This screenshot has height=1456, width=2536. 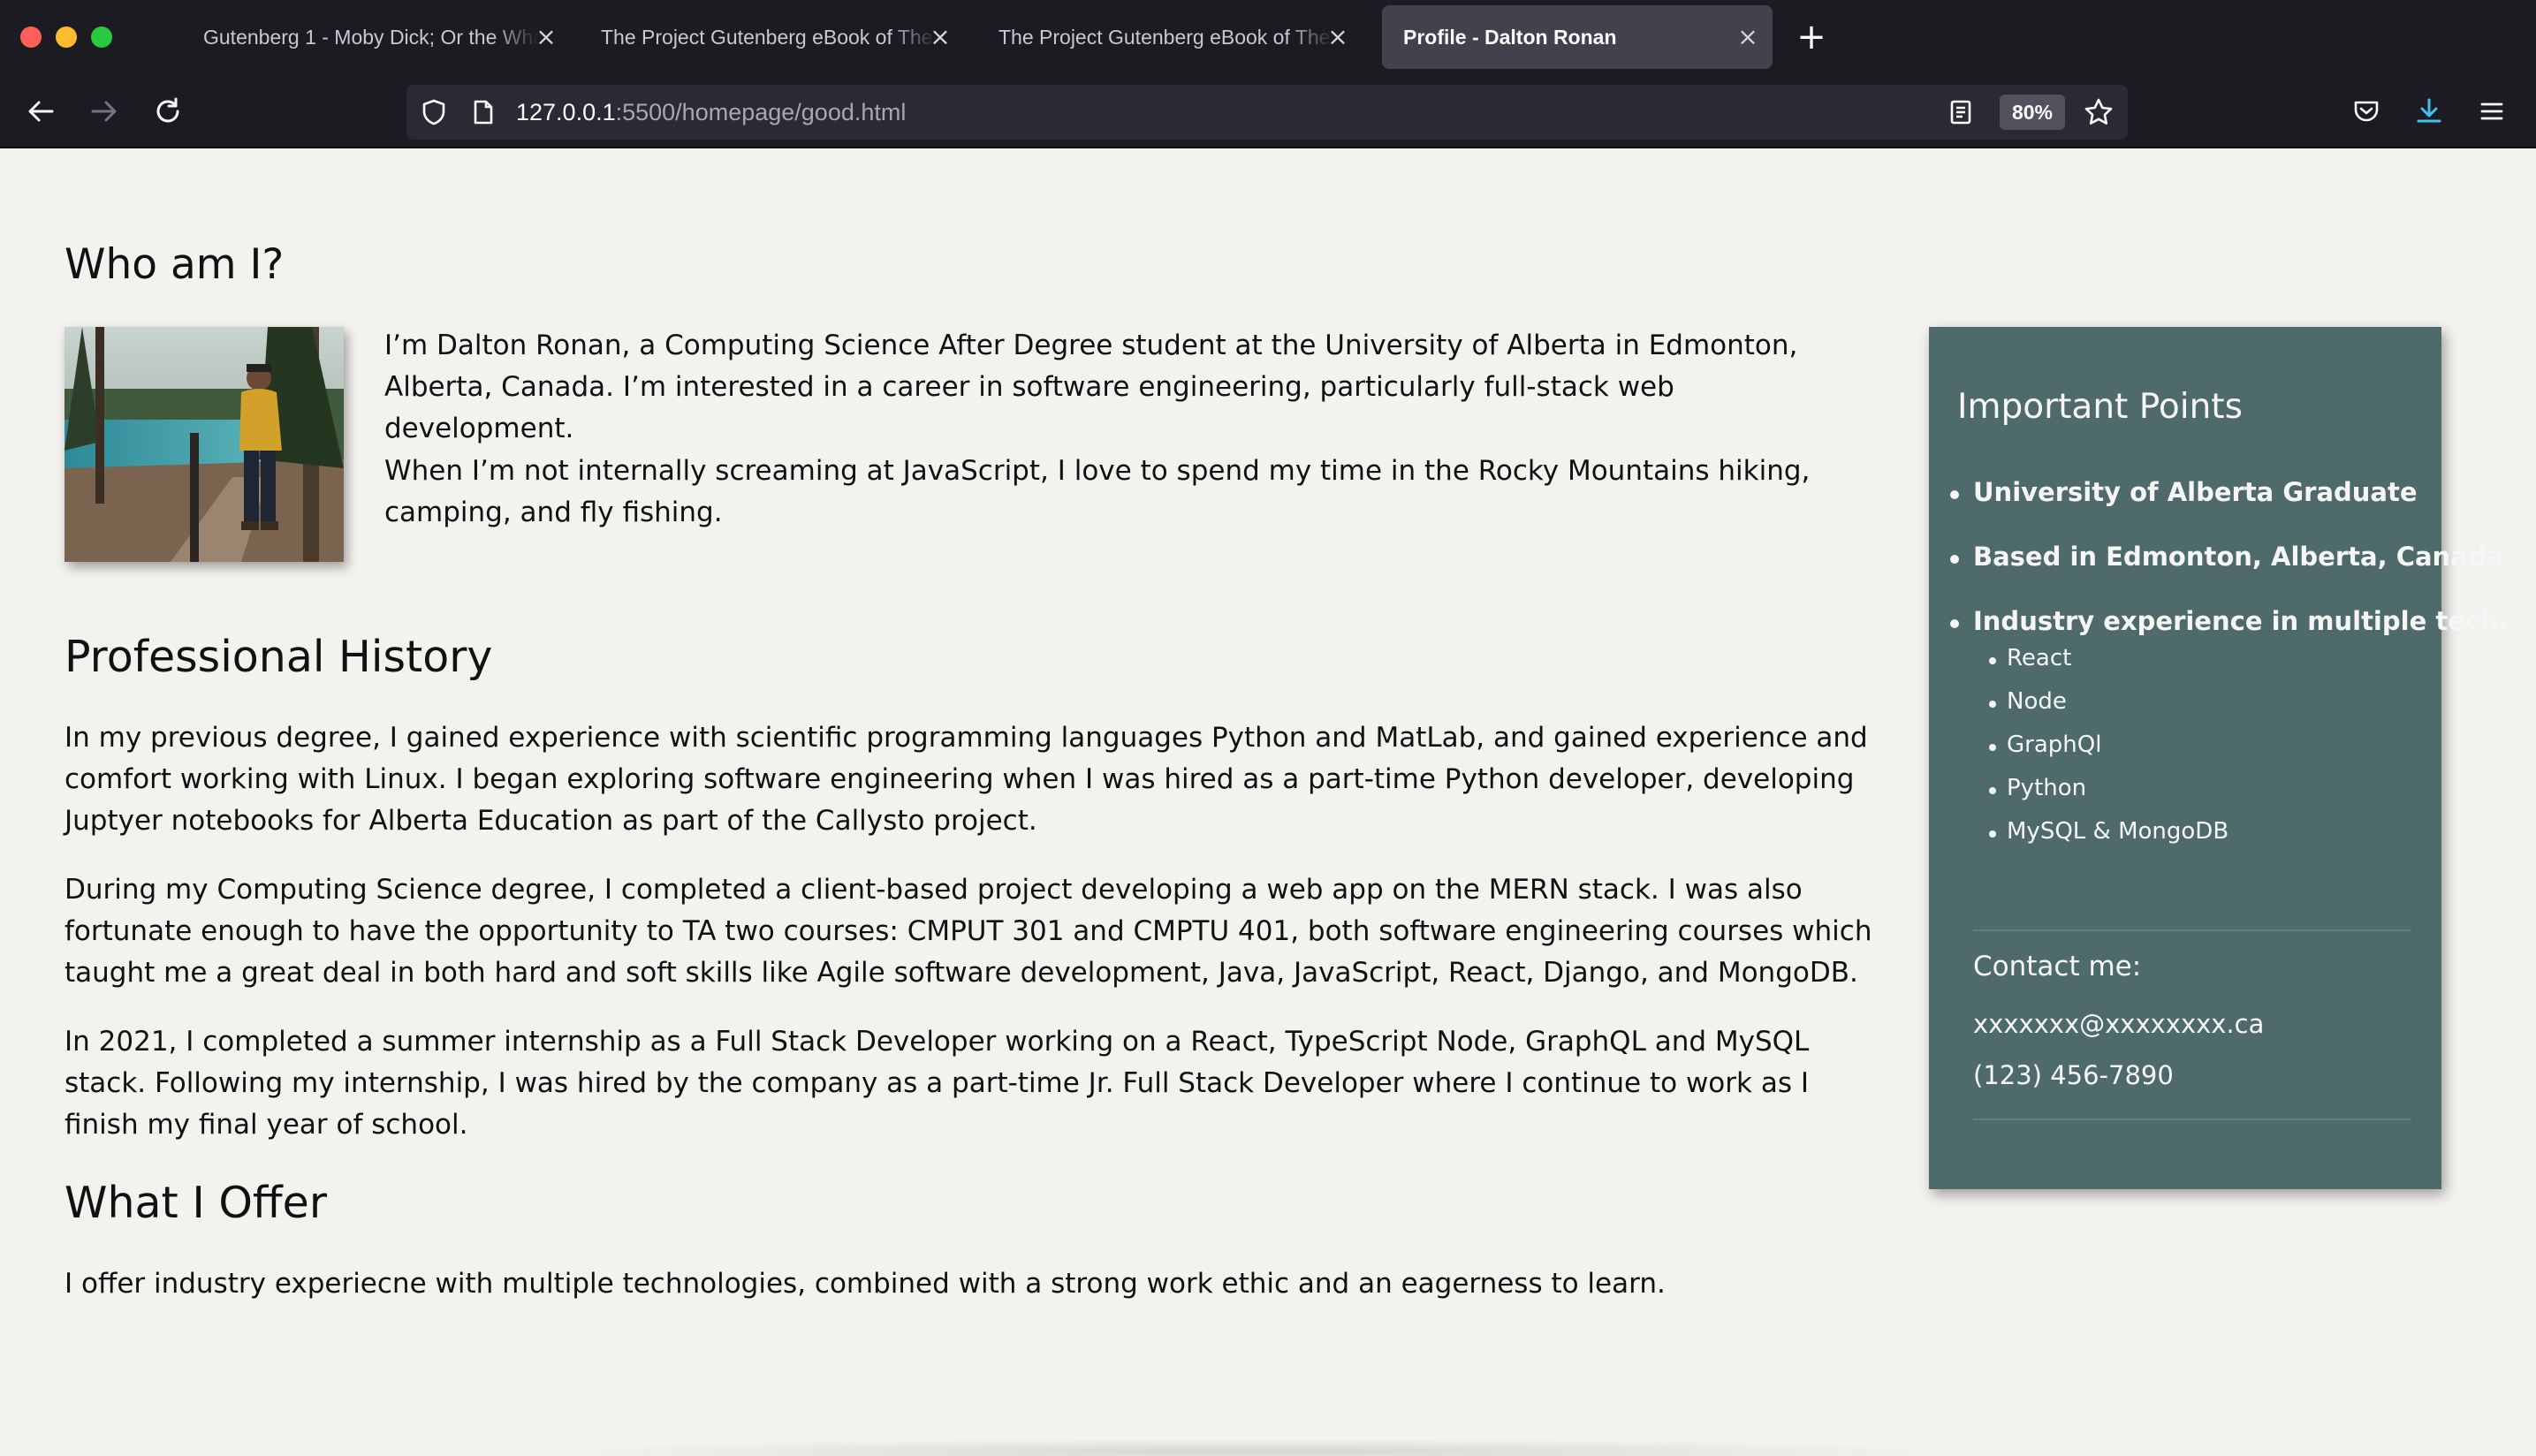 What do you see at coordinates (101, 37) in the screenshot?
I see `maximize-window-button` at bounding box center [101, 37].